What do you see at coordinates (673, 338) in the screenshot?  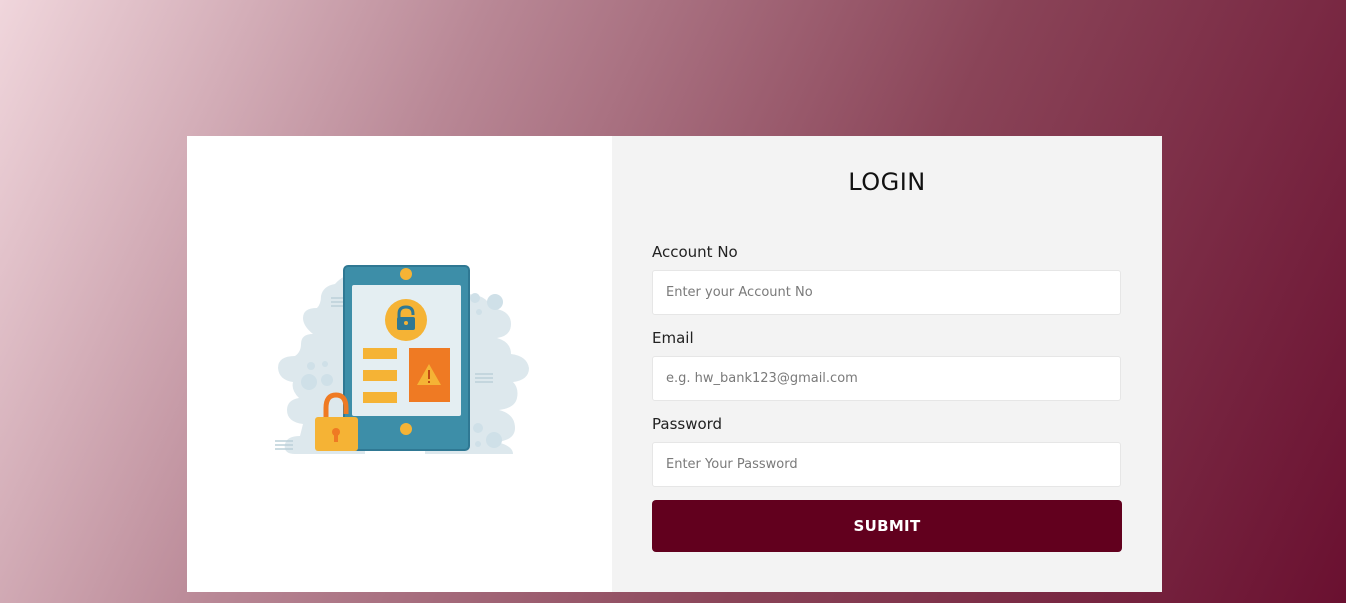 I see `email-label: Email` at bounding box center [673, 338].